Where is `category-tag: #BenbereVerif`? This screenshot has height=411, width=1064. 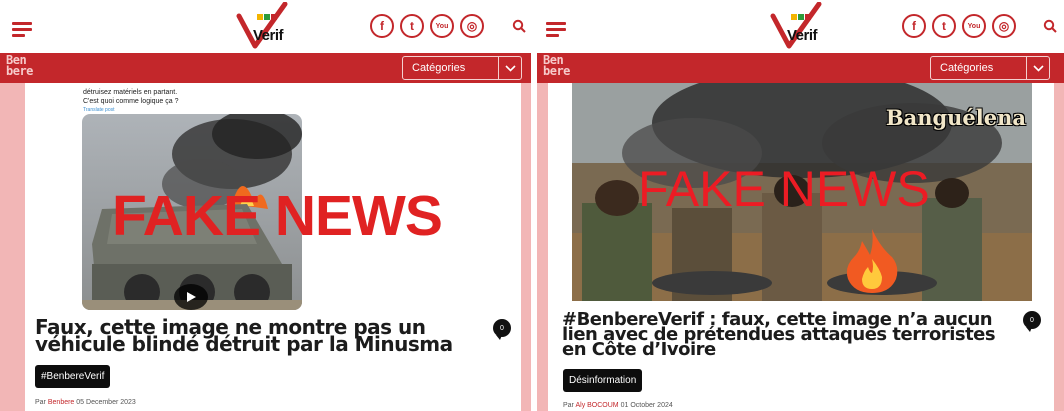
category-tag: #BenbereVerif is located at coordinates (73, 376).